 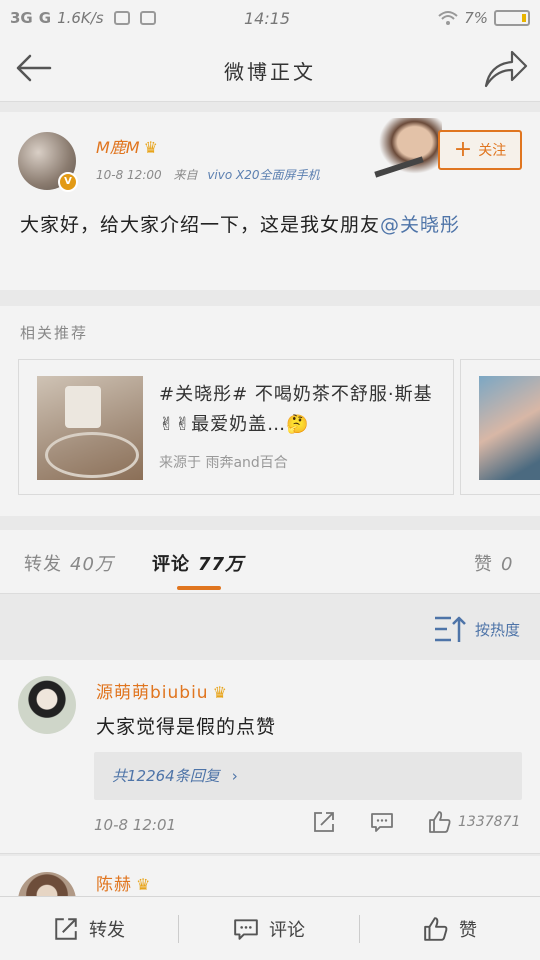 What do you see at coordinates (135, 825) in the screenshot?
I see `comment-time: 10-8 12:01` at bounding box center [135, 825].